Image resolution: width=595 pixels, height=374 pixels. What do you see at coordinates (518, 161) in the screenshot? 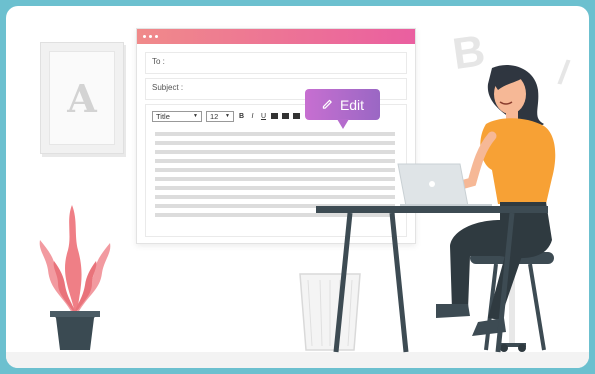
I see `shirt` at bounding box center [518, 161].